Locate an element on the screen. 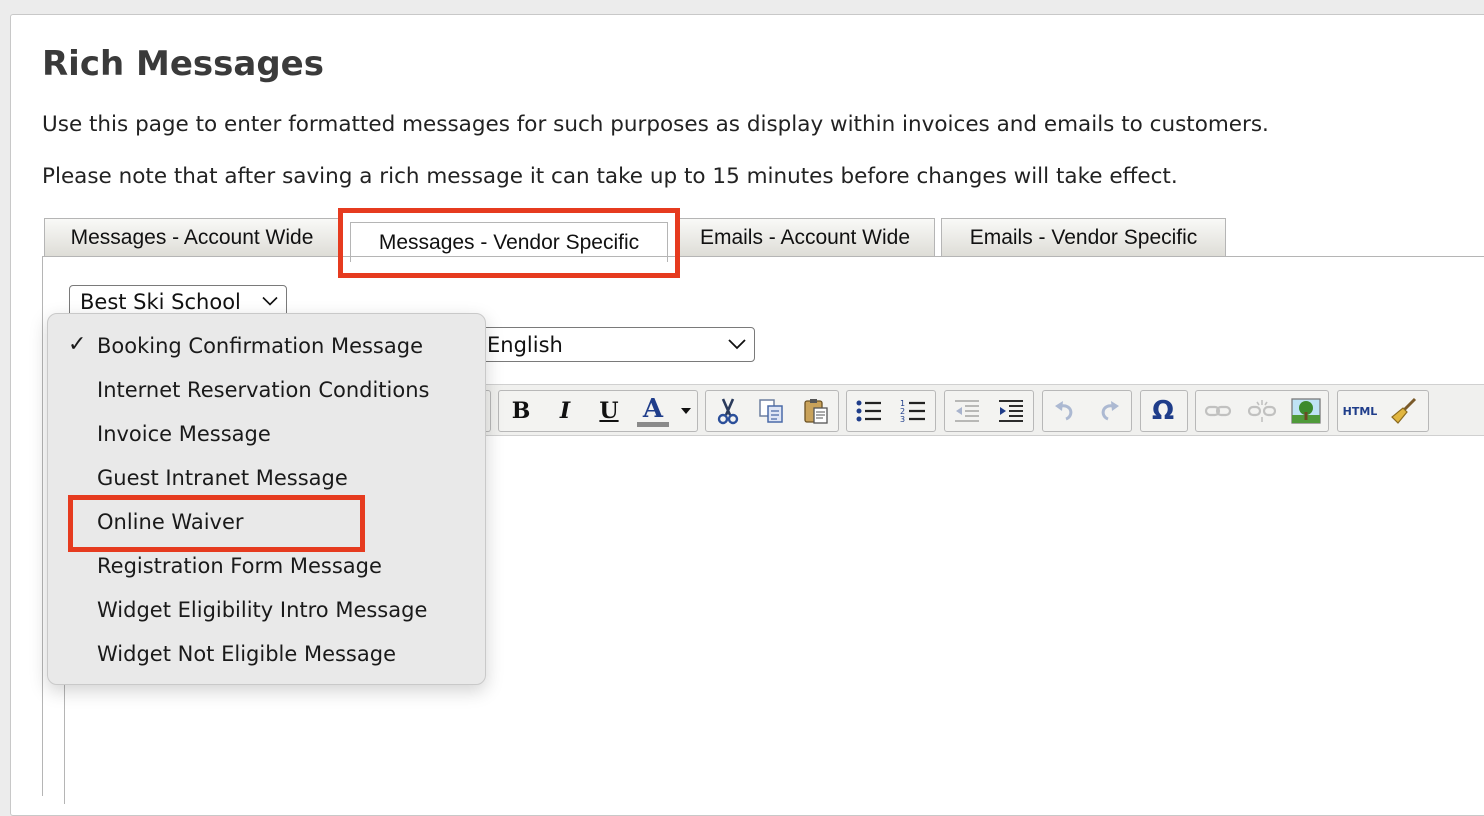 This screenshot has width=1484, height=816. numbered-list-button: 1 2 3 is located at coordinates (913, 411).